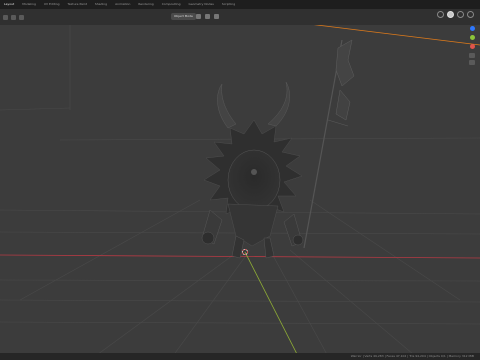 This screenshot has height=360, width=480. I want to click on gizmo-x-axis-icon, so click(472, 46).